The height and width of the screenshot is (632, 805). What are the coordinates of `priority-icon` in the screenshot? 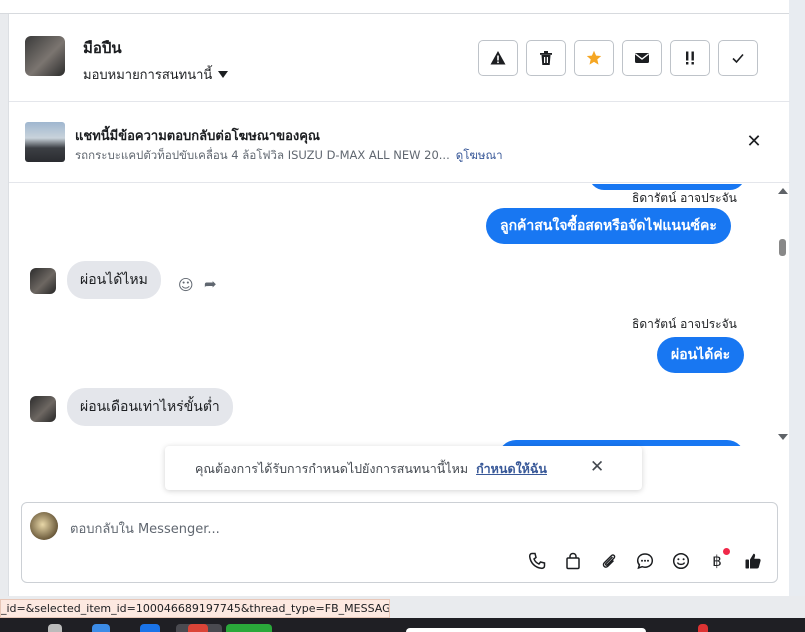 It's located at (690, 58).